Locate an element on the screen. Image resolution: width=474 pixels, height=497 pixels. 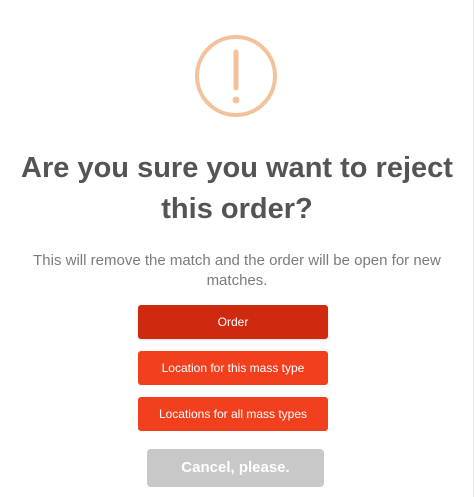
cancel-button: Cancel, please. is located at coordinates (235, 468).